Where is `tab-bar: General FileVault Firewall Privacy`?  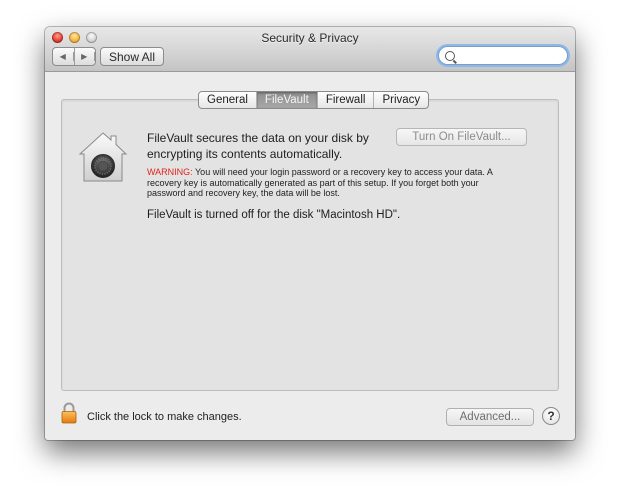
tab-bar: General FileVault Firewall Privacy is located at coordinates (314, 100).